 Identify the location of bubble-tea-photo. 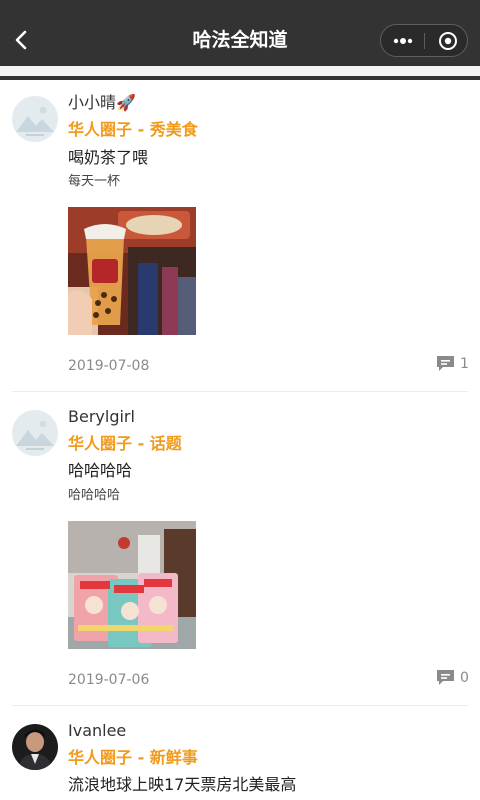
(132, 271).